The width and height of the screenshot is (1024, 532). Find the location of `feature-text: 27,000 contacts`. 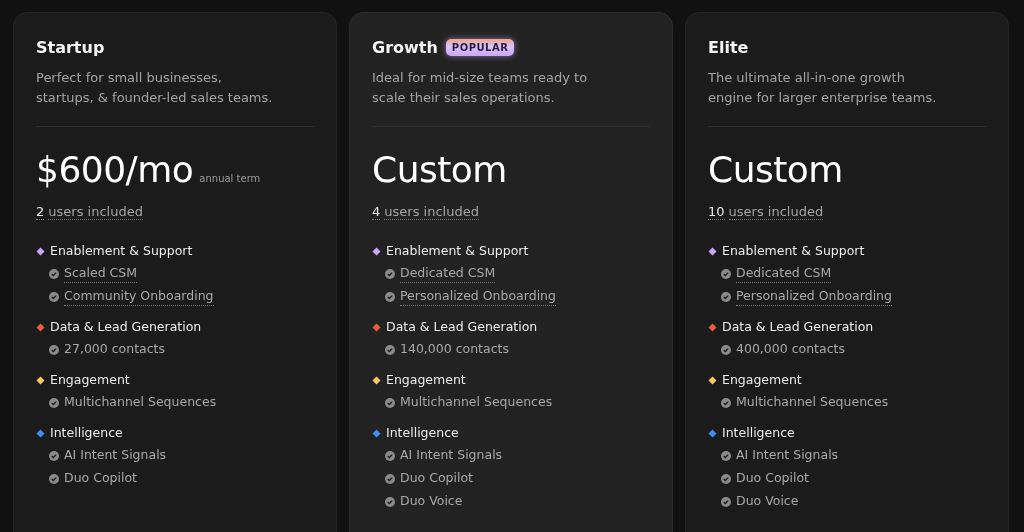

feature-text: 27,000 contacts is located at coordinates (114, 349).